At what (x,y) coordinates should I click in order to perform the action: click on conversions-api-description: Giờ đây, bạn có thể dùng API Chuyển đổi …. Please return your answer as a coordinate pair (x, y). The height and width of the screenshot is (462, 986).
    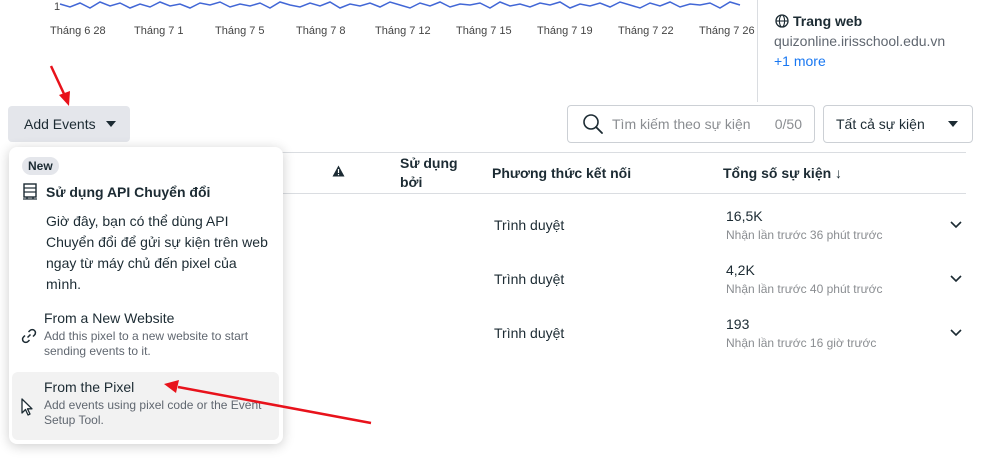
    Looking at the image, I should click on (157, 252).